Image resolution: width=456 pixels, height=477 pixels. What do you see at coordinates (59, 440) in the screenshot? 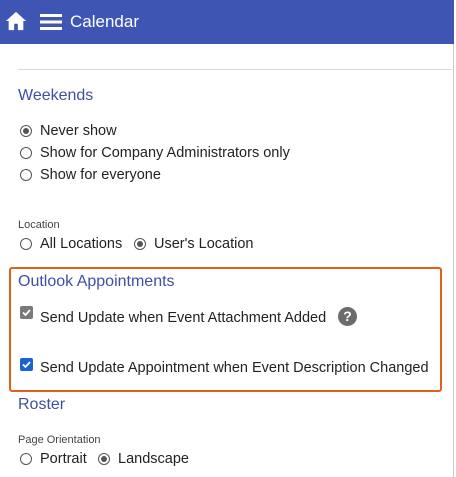
I see `page-orientation-label: Page Orientation` at bounding box center [59, 440].